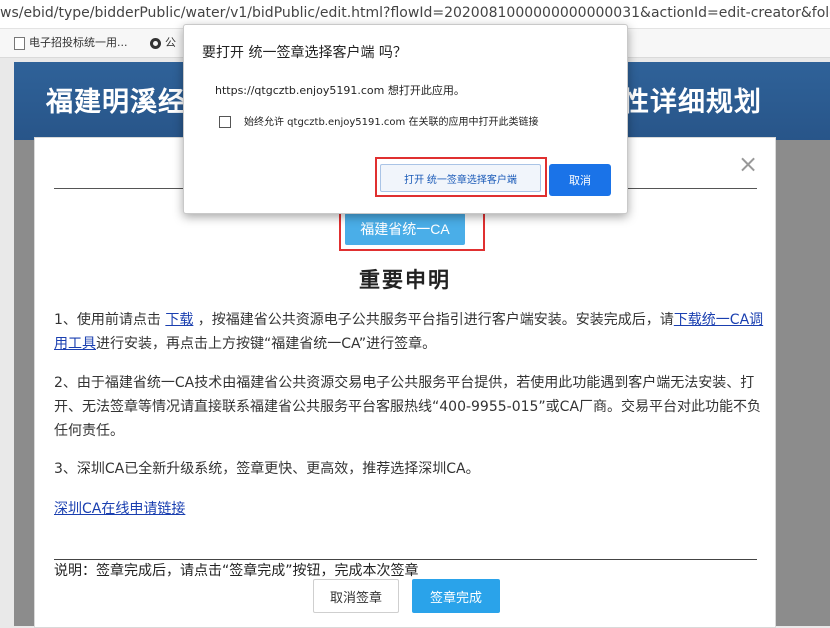  I want to click on page-icon, so click(19, 43).